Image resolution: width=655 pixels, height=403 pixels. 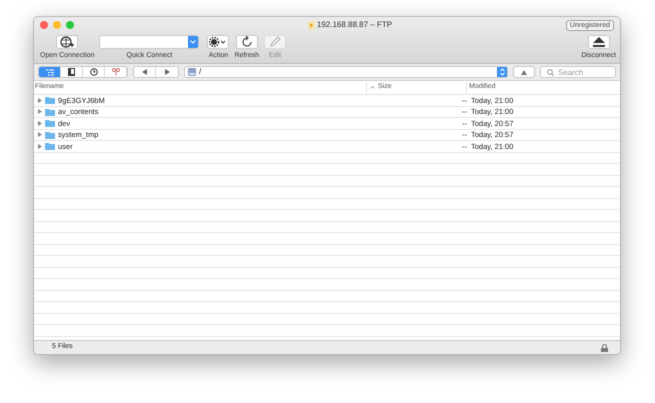 What do you see at coordinates (346, 72) in the screenshot?
I see `path-field: /` at bounding box center [346, 72].